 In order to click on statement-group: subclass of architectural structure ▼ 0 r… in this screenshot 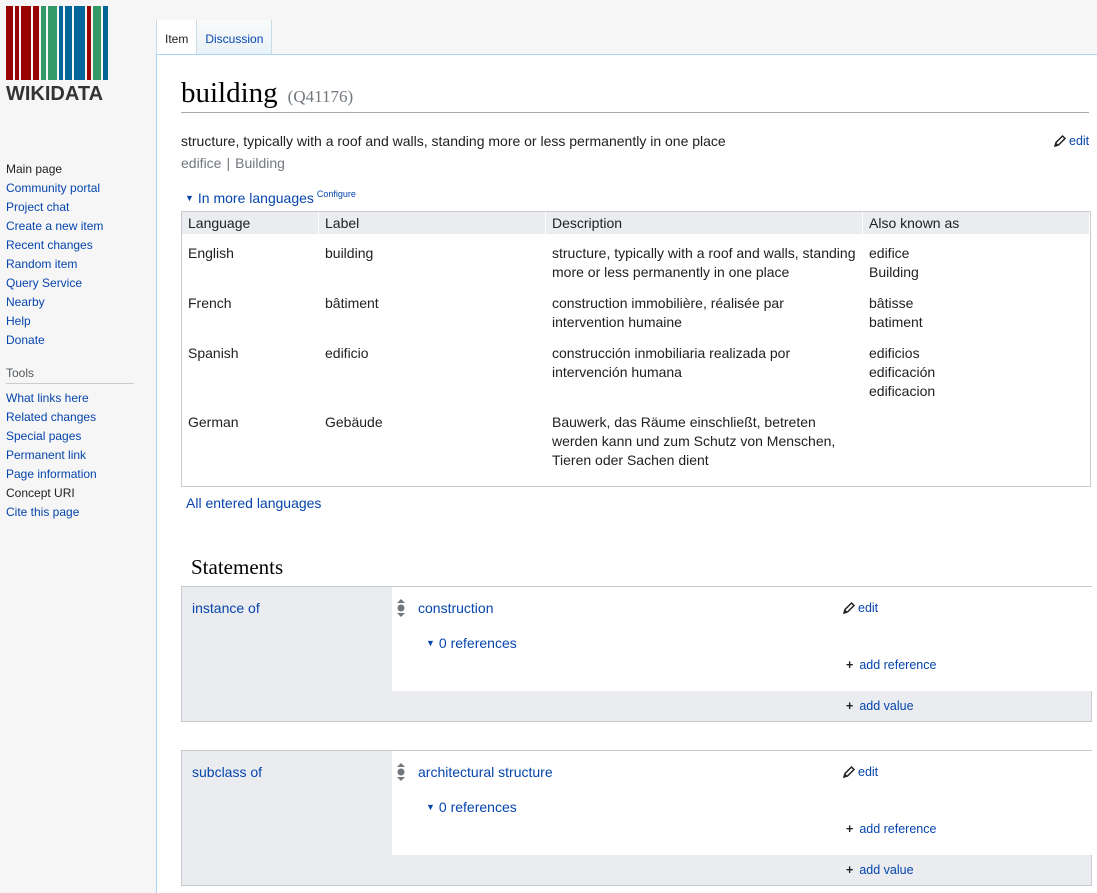, I will do `click(636, 818)`.